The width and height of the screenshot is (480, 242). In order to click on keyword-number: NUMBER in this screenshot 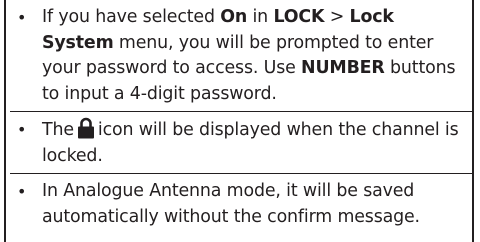, I will do `click(343, 68)`.